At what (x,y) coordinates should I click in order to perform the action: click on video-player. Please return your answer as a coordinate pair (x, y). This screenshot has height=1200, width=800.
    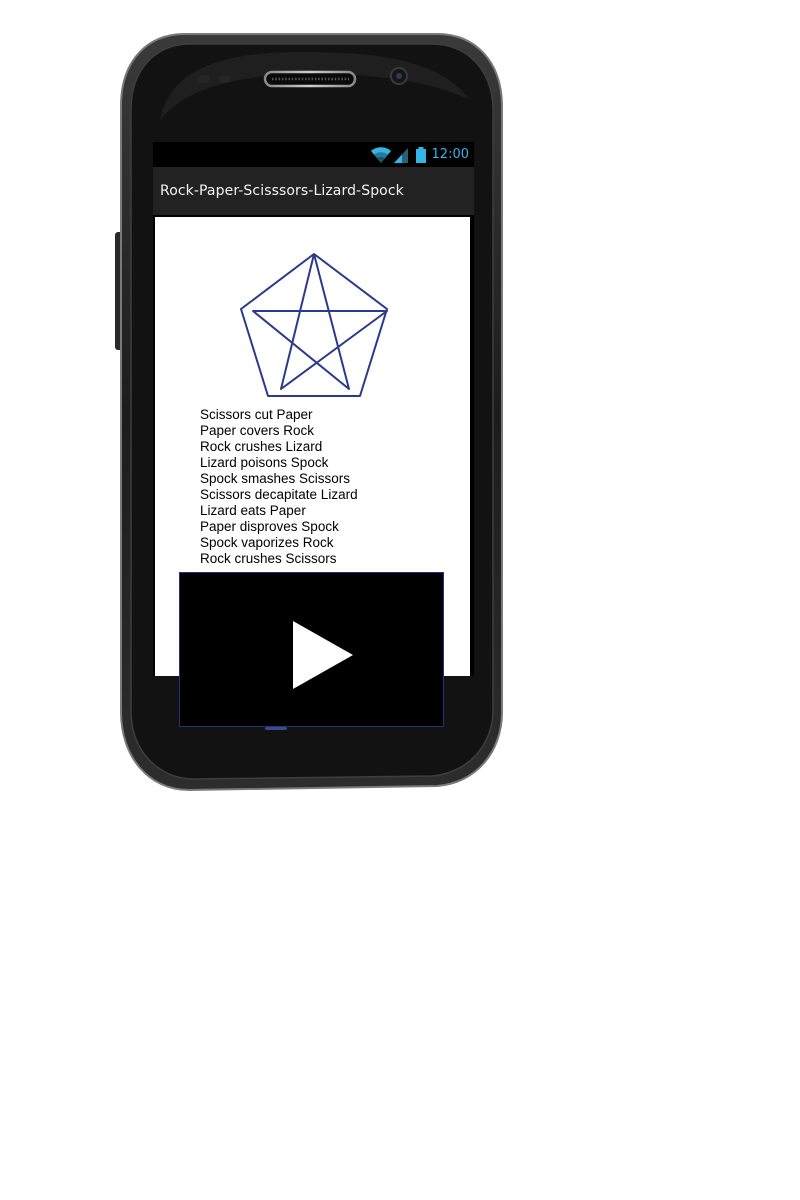
    Looking at the image, I should click on (311, 649).